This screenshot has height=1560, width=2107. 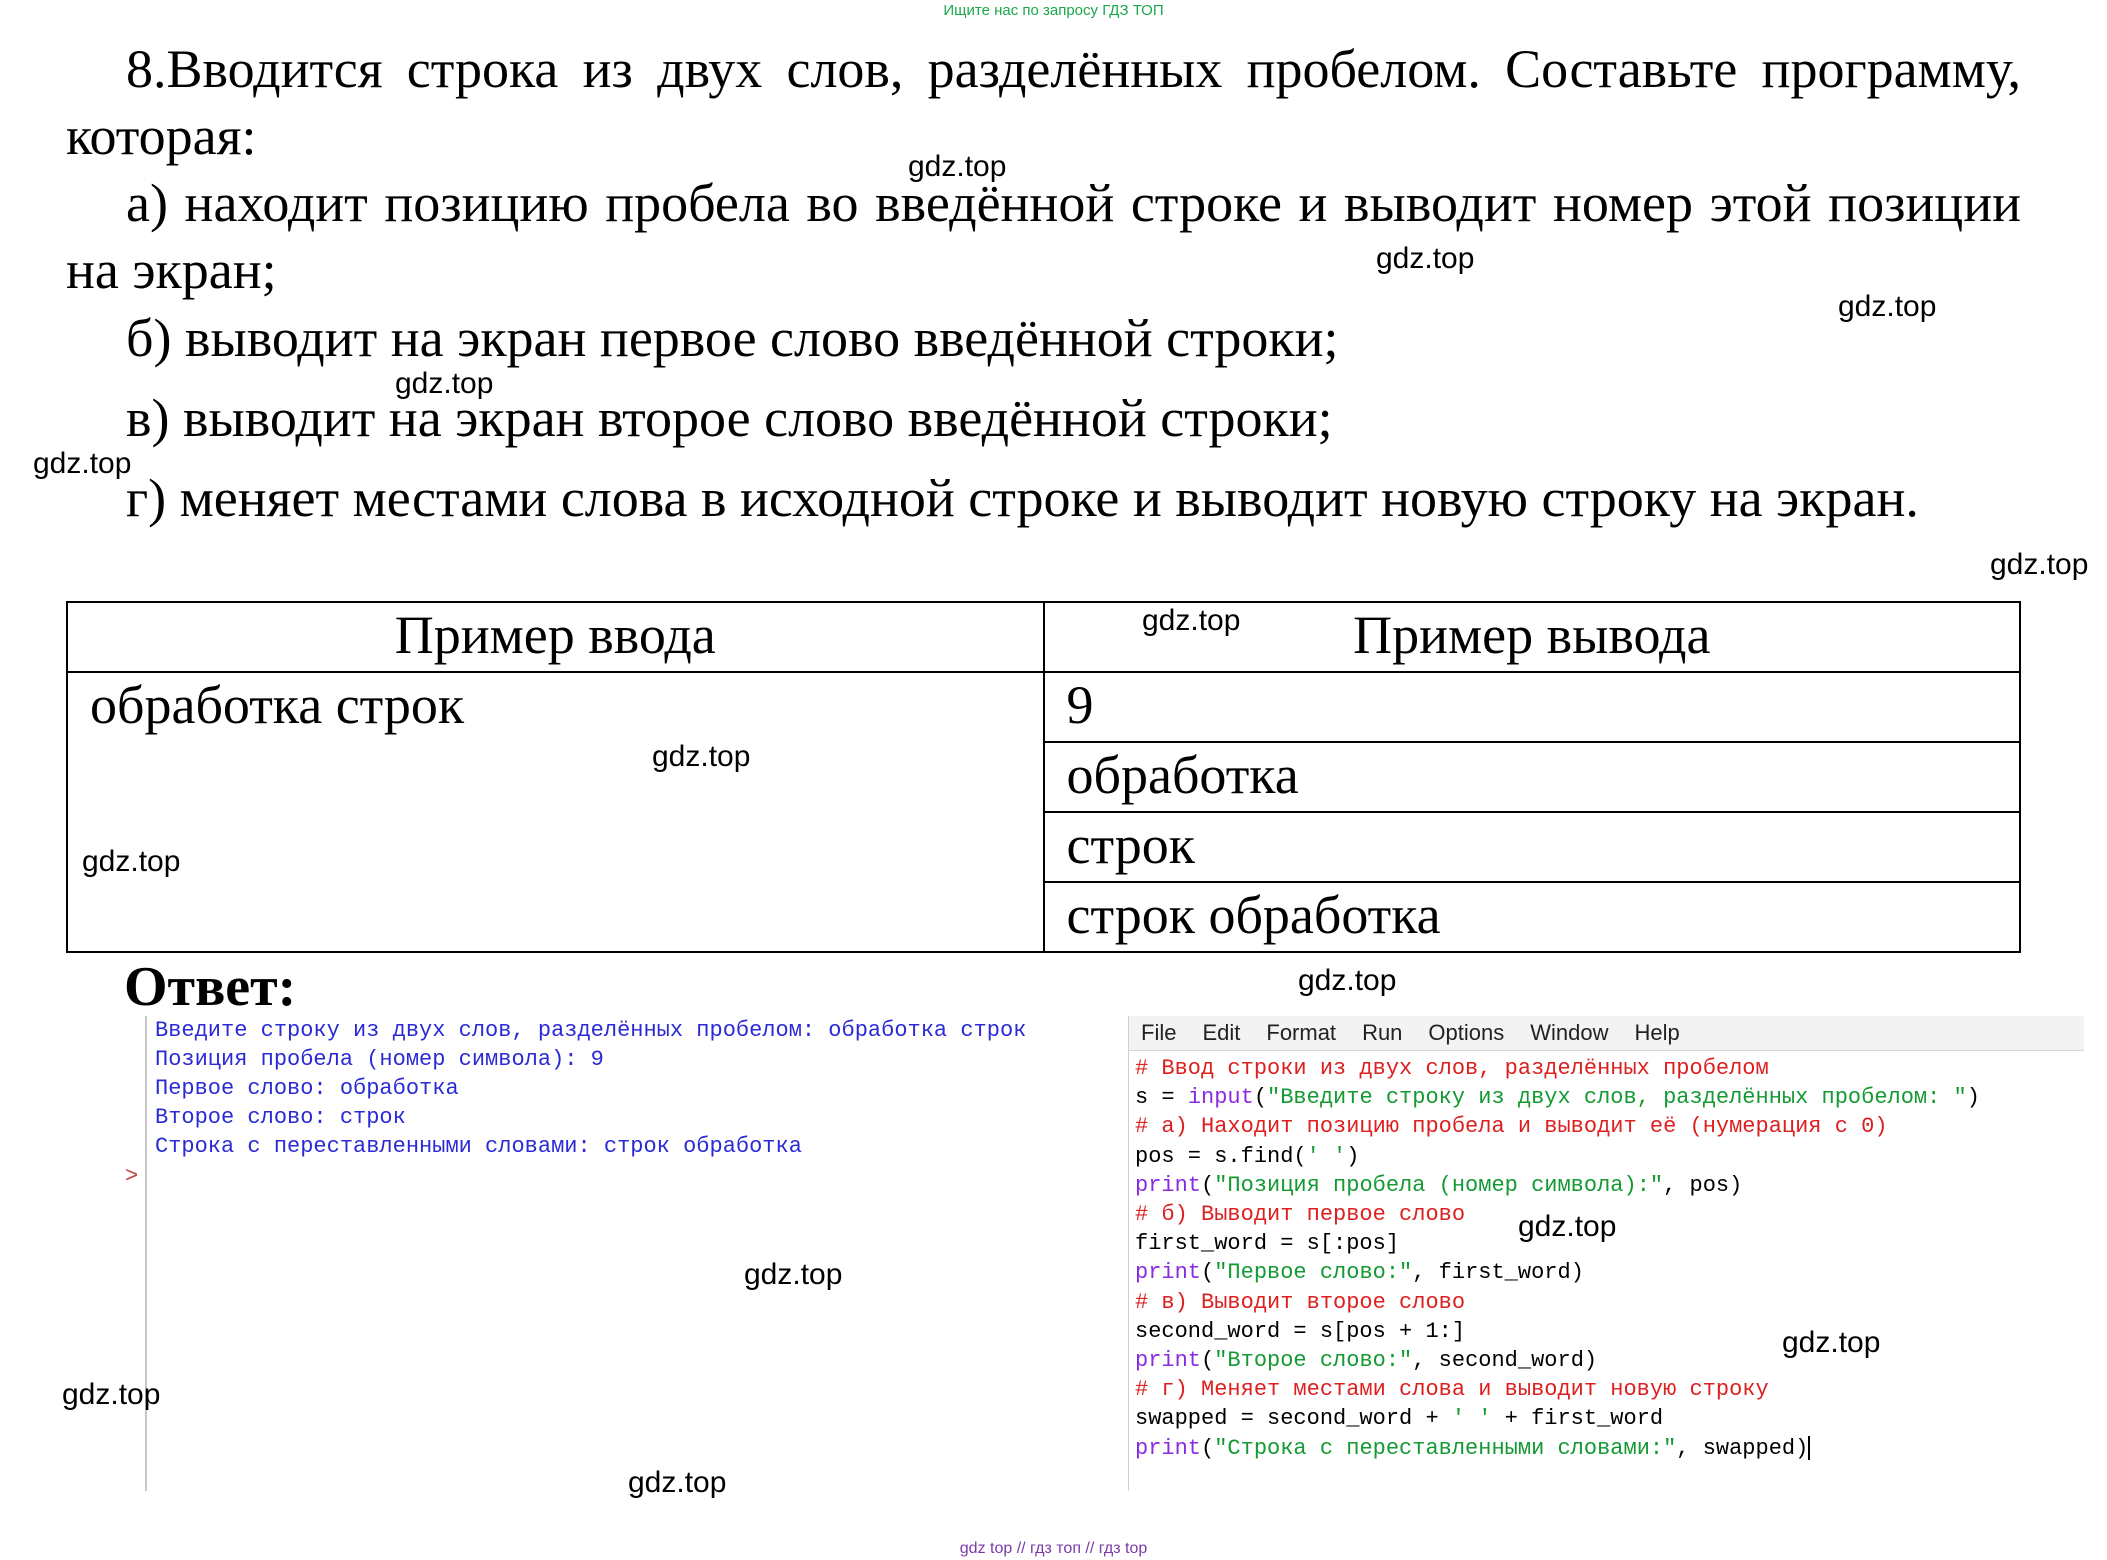 I want to click on code-text: + first_word, so click(x=1577, y=1419).